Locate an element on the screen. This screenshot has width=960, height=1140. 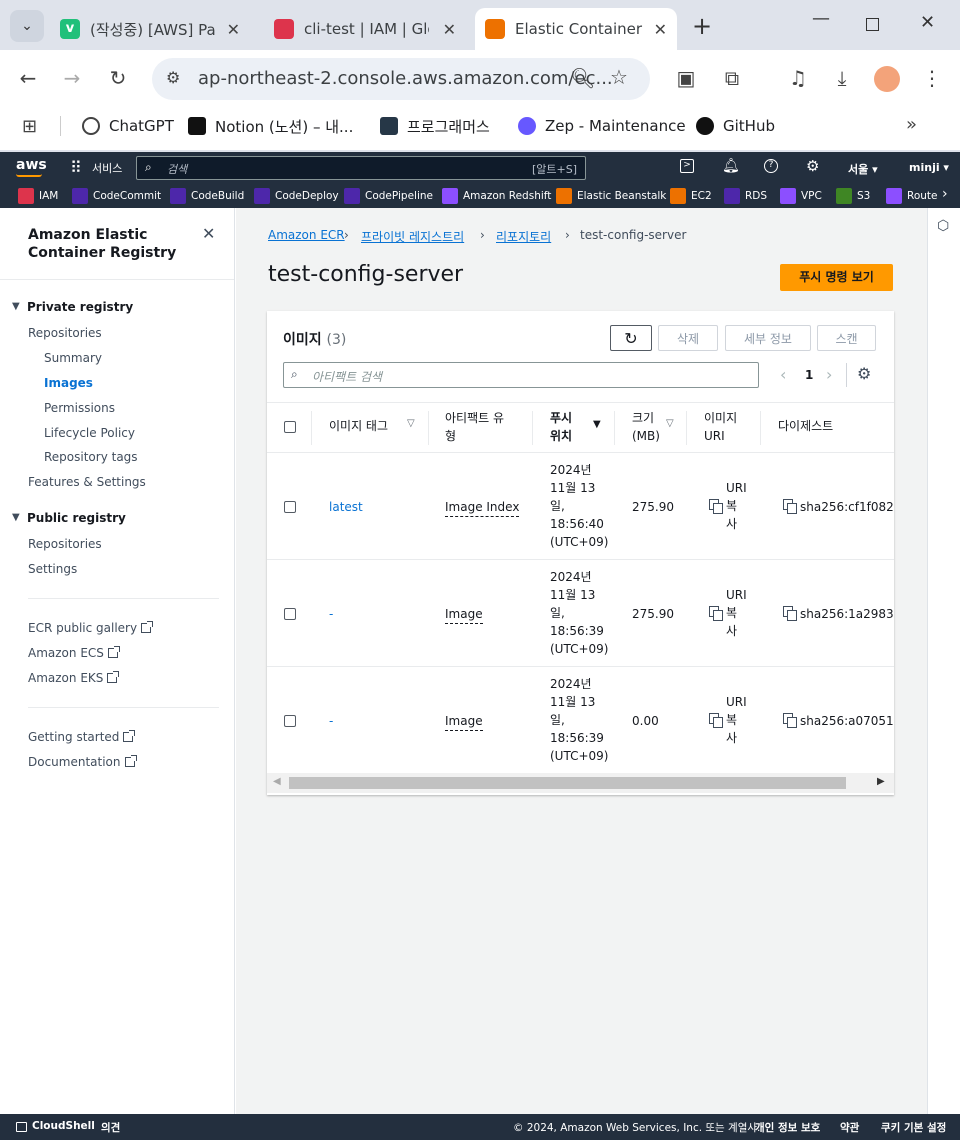
sidebar-item-public-repositories: Repositories is located at coordinates (65, 544).